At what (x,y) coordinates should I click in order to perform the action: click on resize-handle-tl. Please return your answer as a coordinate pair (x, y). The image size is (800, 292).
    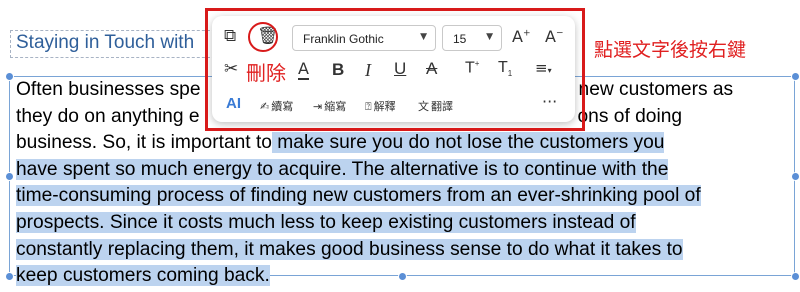
    Looking at the image, I should click on (9, 76).